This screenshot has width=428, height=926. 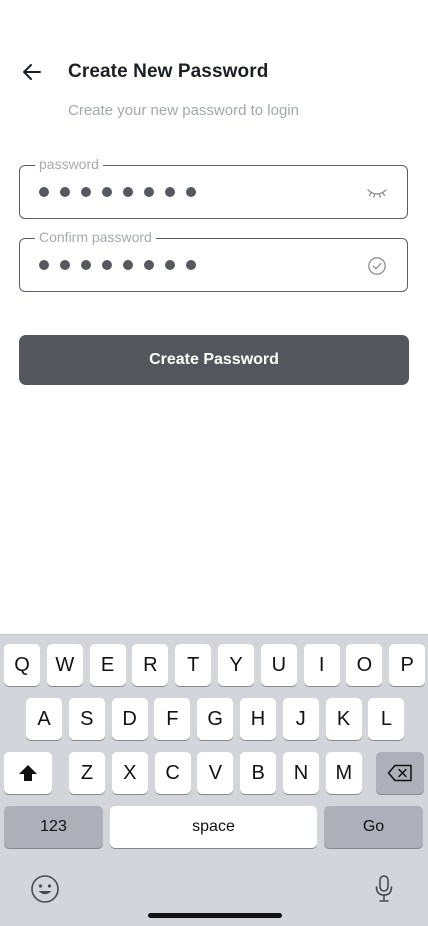 What do you see at coordinates (117, 192) in the screenshot?
I see `password-masked-value` at bounding box center [117, 192].